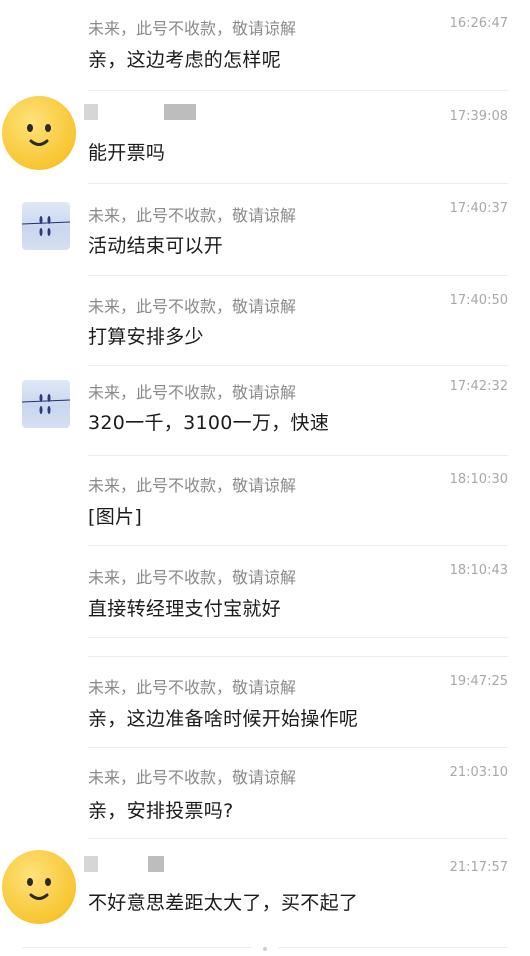  Describe the element at coordinates (185, 60) in the screenshot. I see `message-text: 亲，这边考虑的怎样呢` at that location.